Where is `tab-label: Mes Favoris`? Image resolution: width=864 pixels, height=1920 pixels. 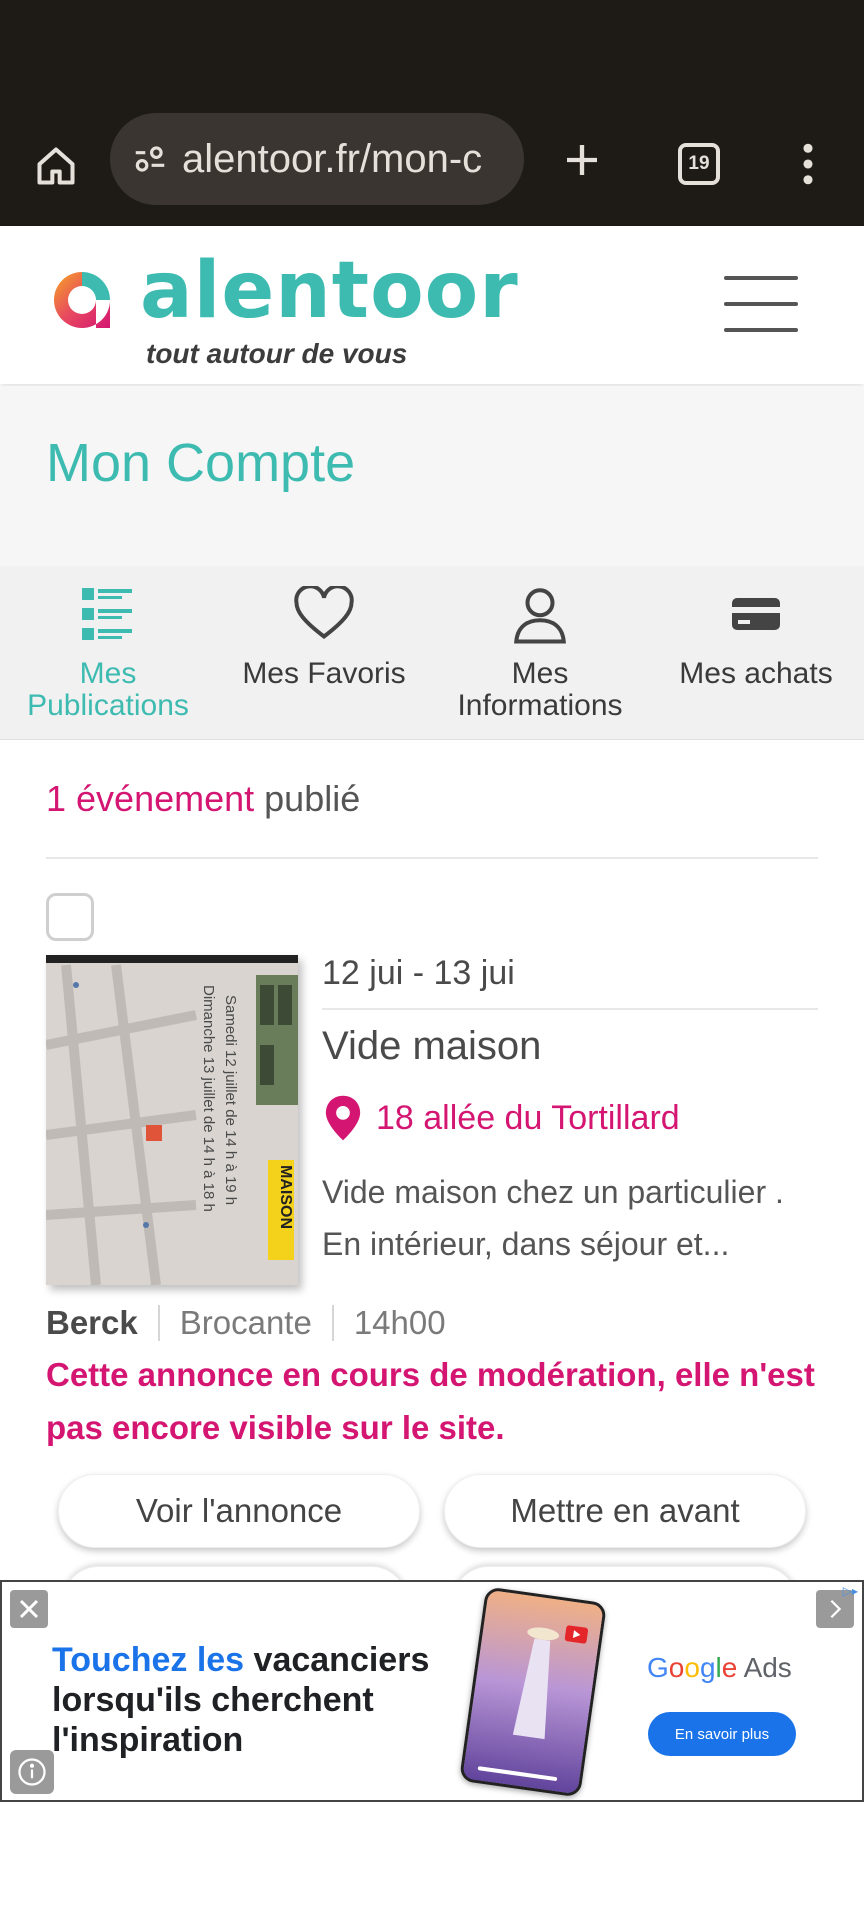
tab-label: Mes Favoris is located at coordinates (324, 673).